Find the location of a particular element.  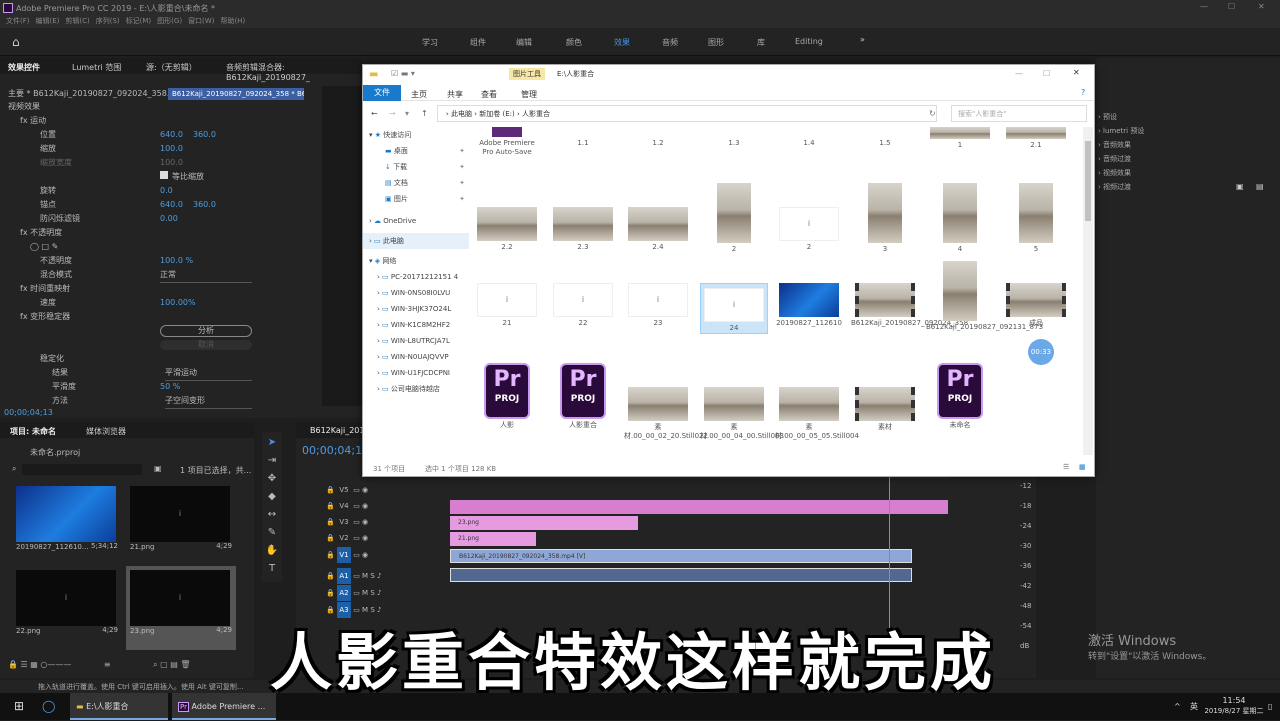

a1-clip is located at coordinates (681, 575).